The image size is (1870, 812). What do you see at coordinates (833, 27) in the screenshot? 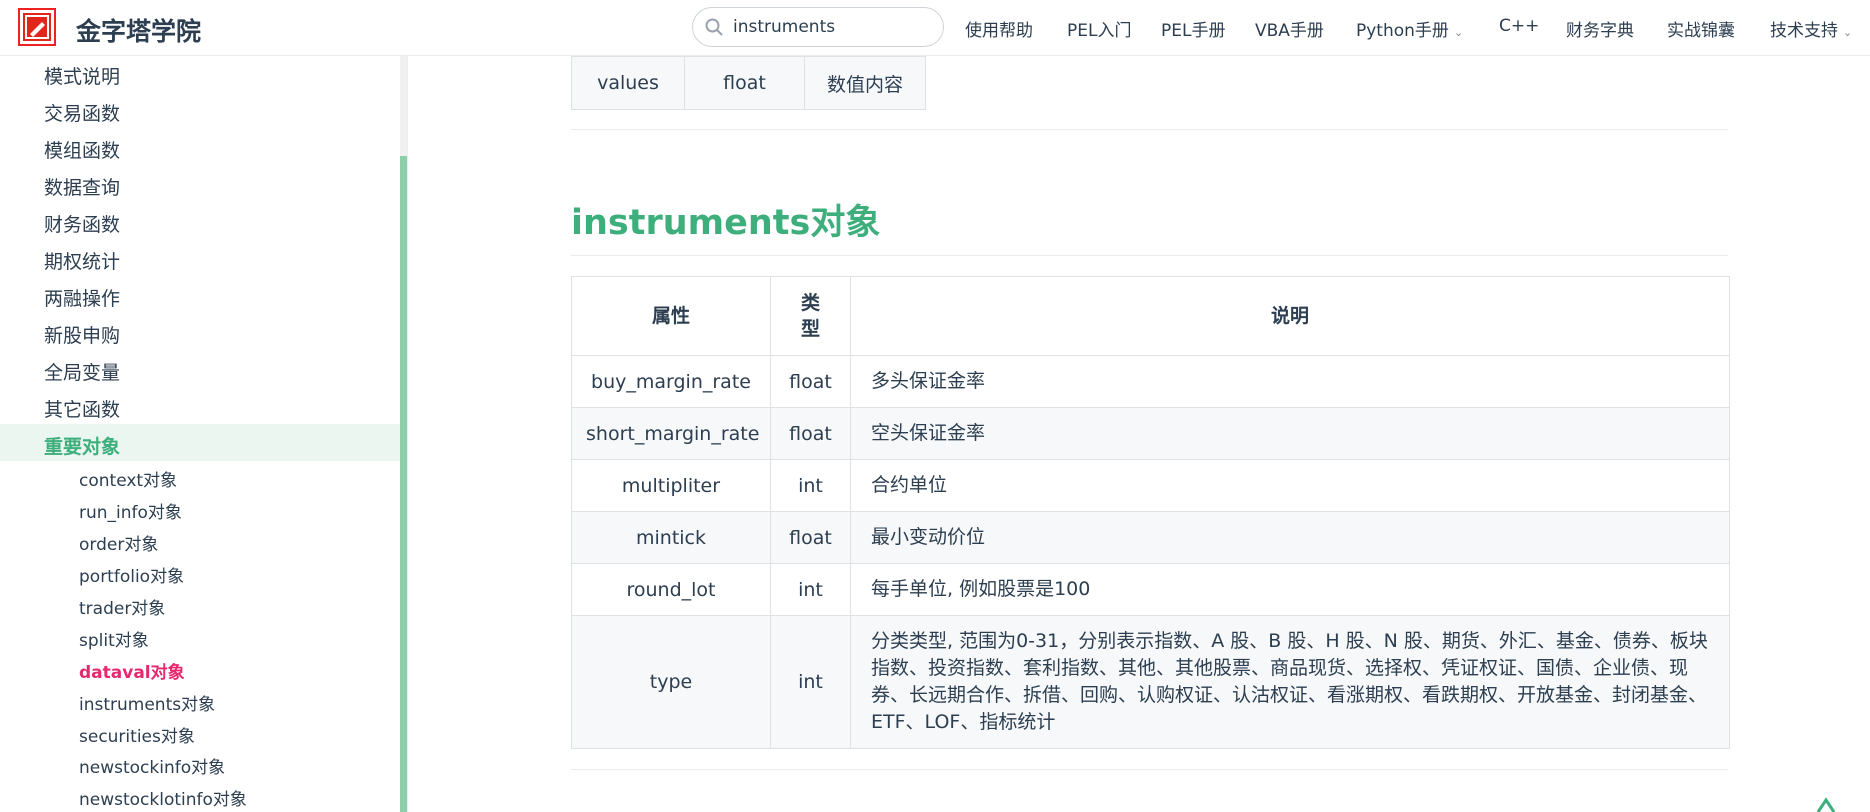
I see `search-input` at bounding box center [833, 27].